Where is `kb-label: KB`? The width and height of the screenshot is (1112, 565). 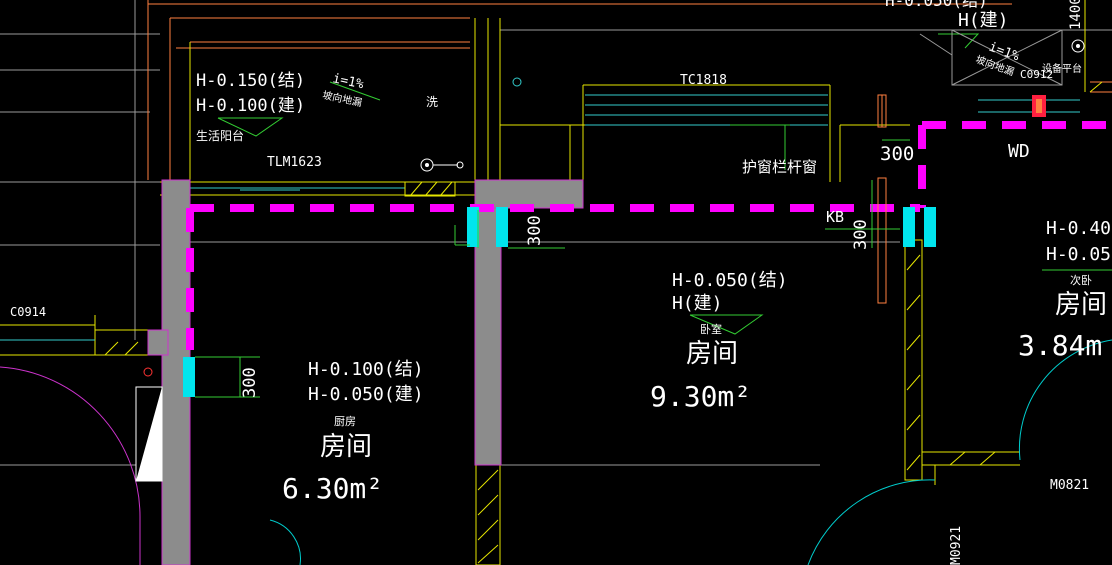
kb-label: KB is located at coordinates (835, 217).